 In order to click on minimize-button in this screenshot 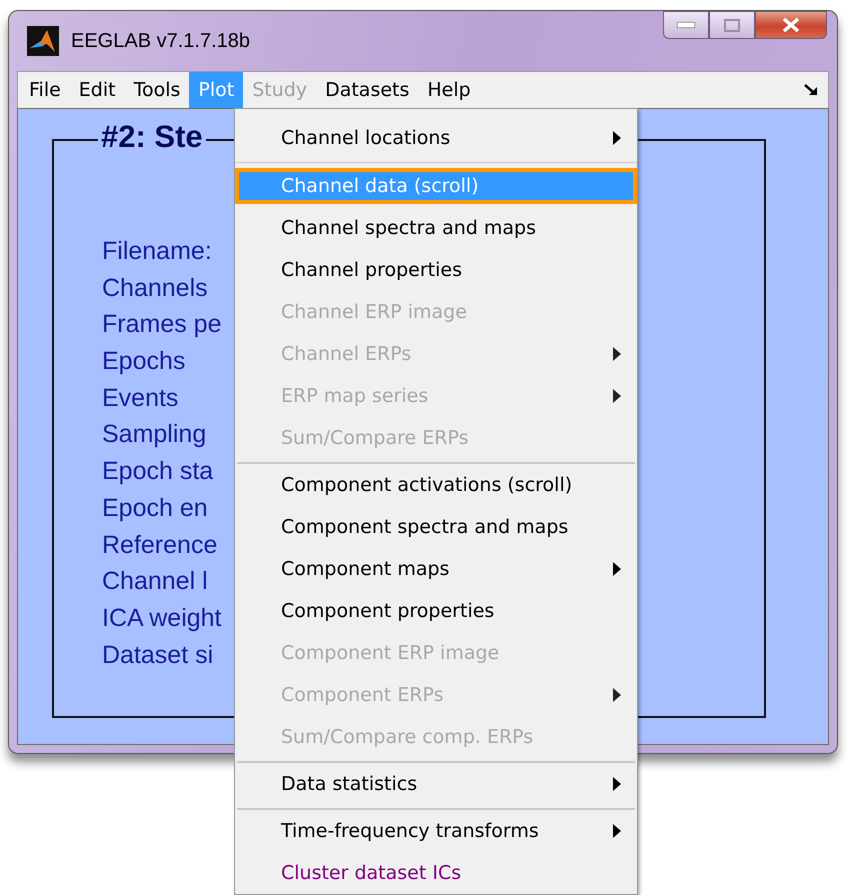, I will do `click(686, 25)`.